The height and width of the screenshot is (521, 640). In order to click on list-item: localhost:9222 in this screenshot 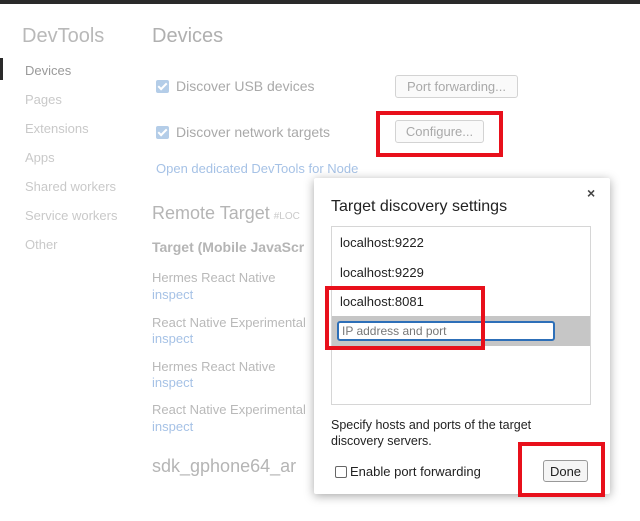, I will do `click(382, 242)`.